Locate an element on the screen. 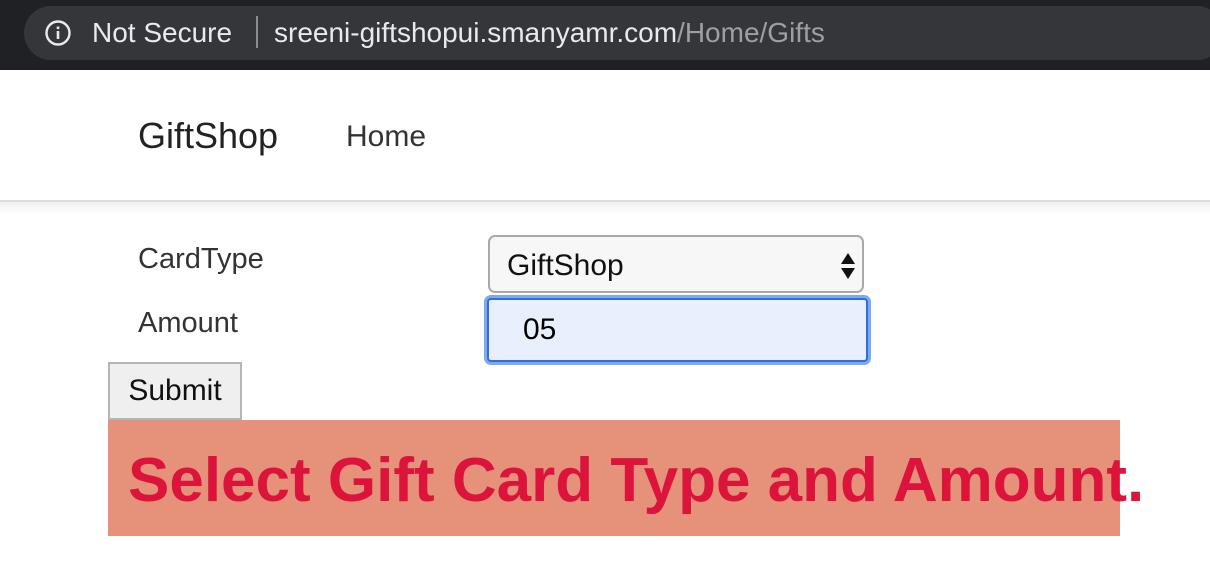 Image resolution: width=1210 pixels, height=570 pixels. info-circle-icon is located at coordinates (58, 33).